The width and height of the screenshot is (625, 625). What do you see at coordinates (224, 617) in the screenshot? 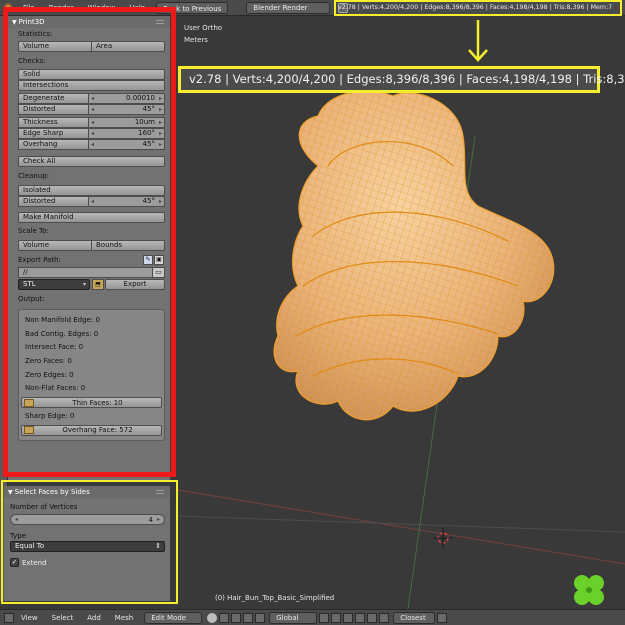
I see `pivot-icon` at bounding box center [224, 617].